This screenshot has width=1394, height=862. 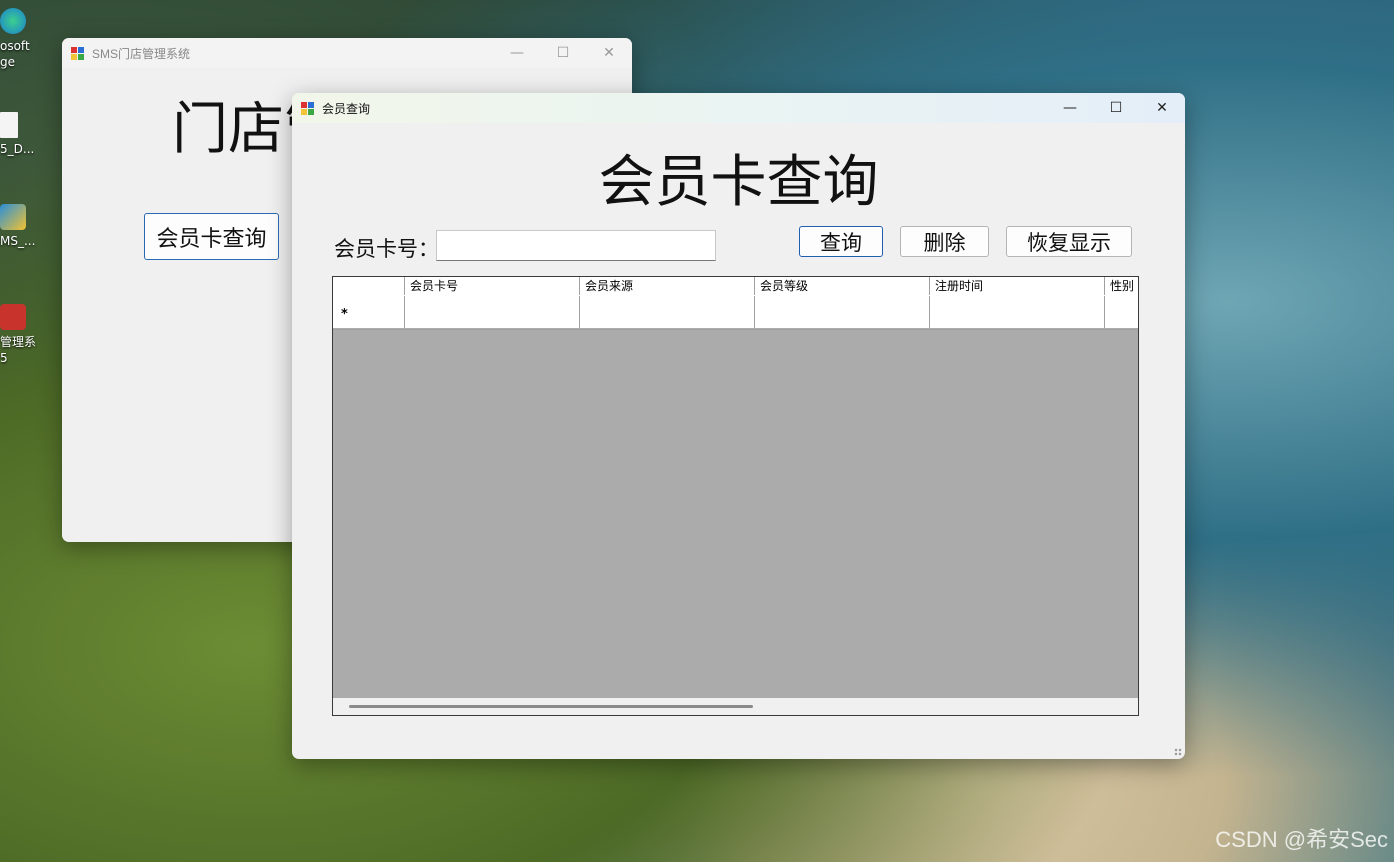 What do you see at coordinates (842, 286) in the screenshot?
I see `column-header: 会员等级` at bounding box center [842, 286].